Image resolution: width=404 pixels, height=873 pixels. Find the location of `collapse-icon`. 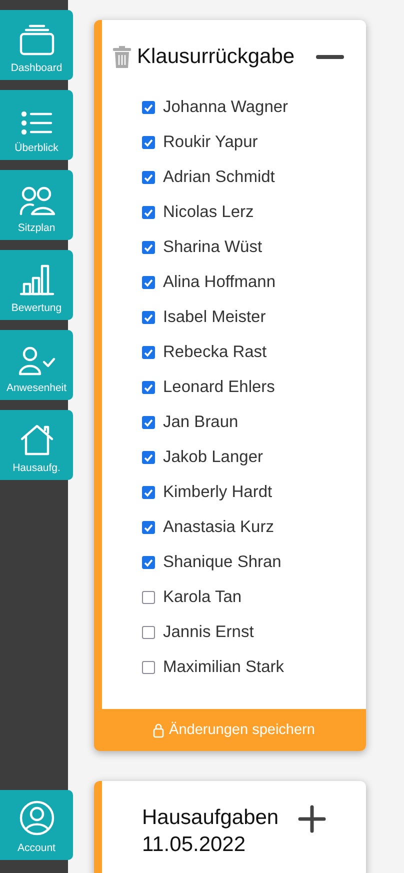

collapse-icon is located at coordinates (330, 57).